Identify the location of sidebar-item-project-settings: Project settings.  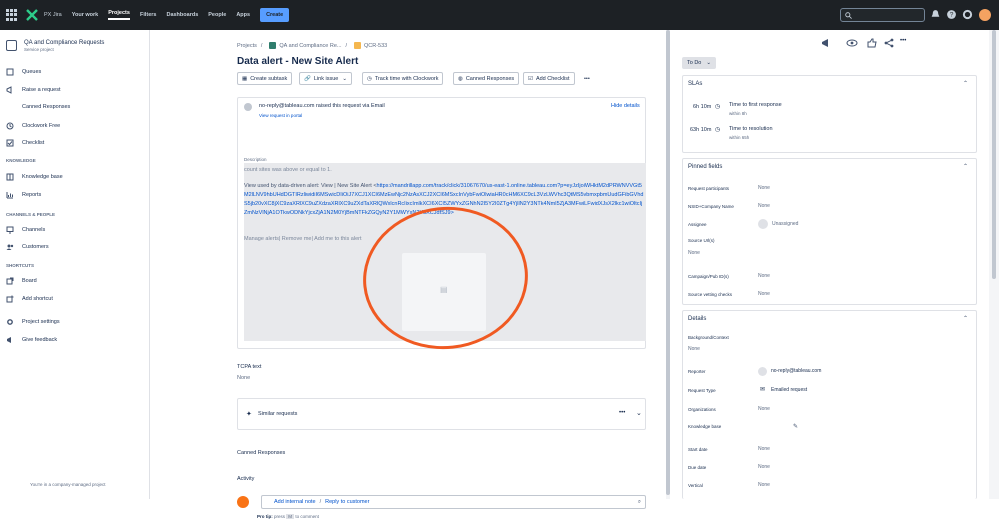
(33, 322).